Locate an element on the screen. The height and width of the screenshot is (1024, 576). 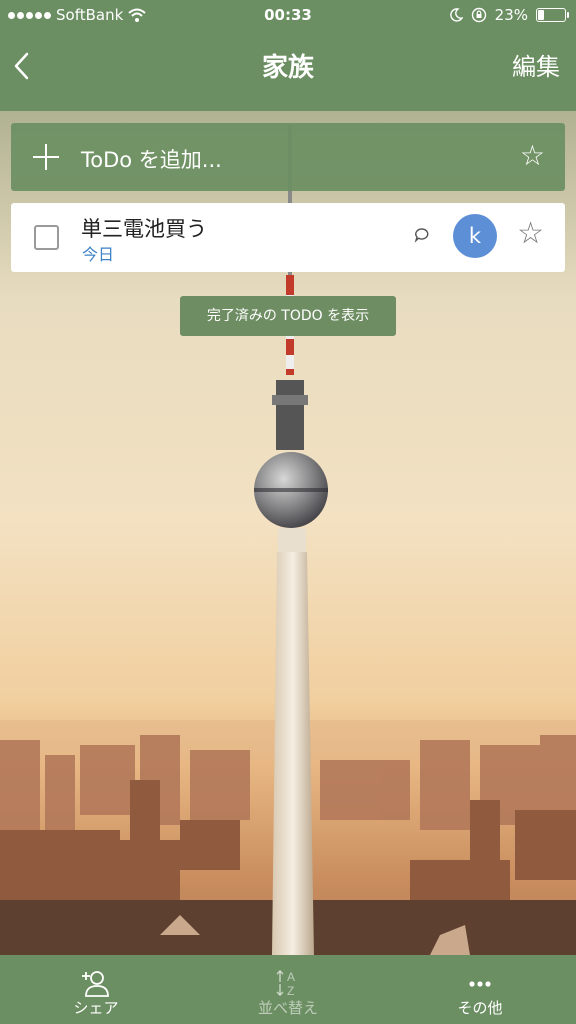
add-todo-input: ToDo を追加... ☆ is located at coordinates (288, 157).